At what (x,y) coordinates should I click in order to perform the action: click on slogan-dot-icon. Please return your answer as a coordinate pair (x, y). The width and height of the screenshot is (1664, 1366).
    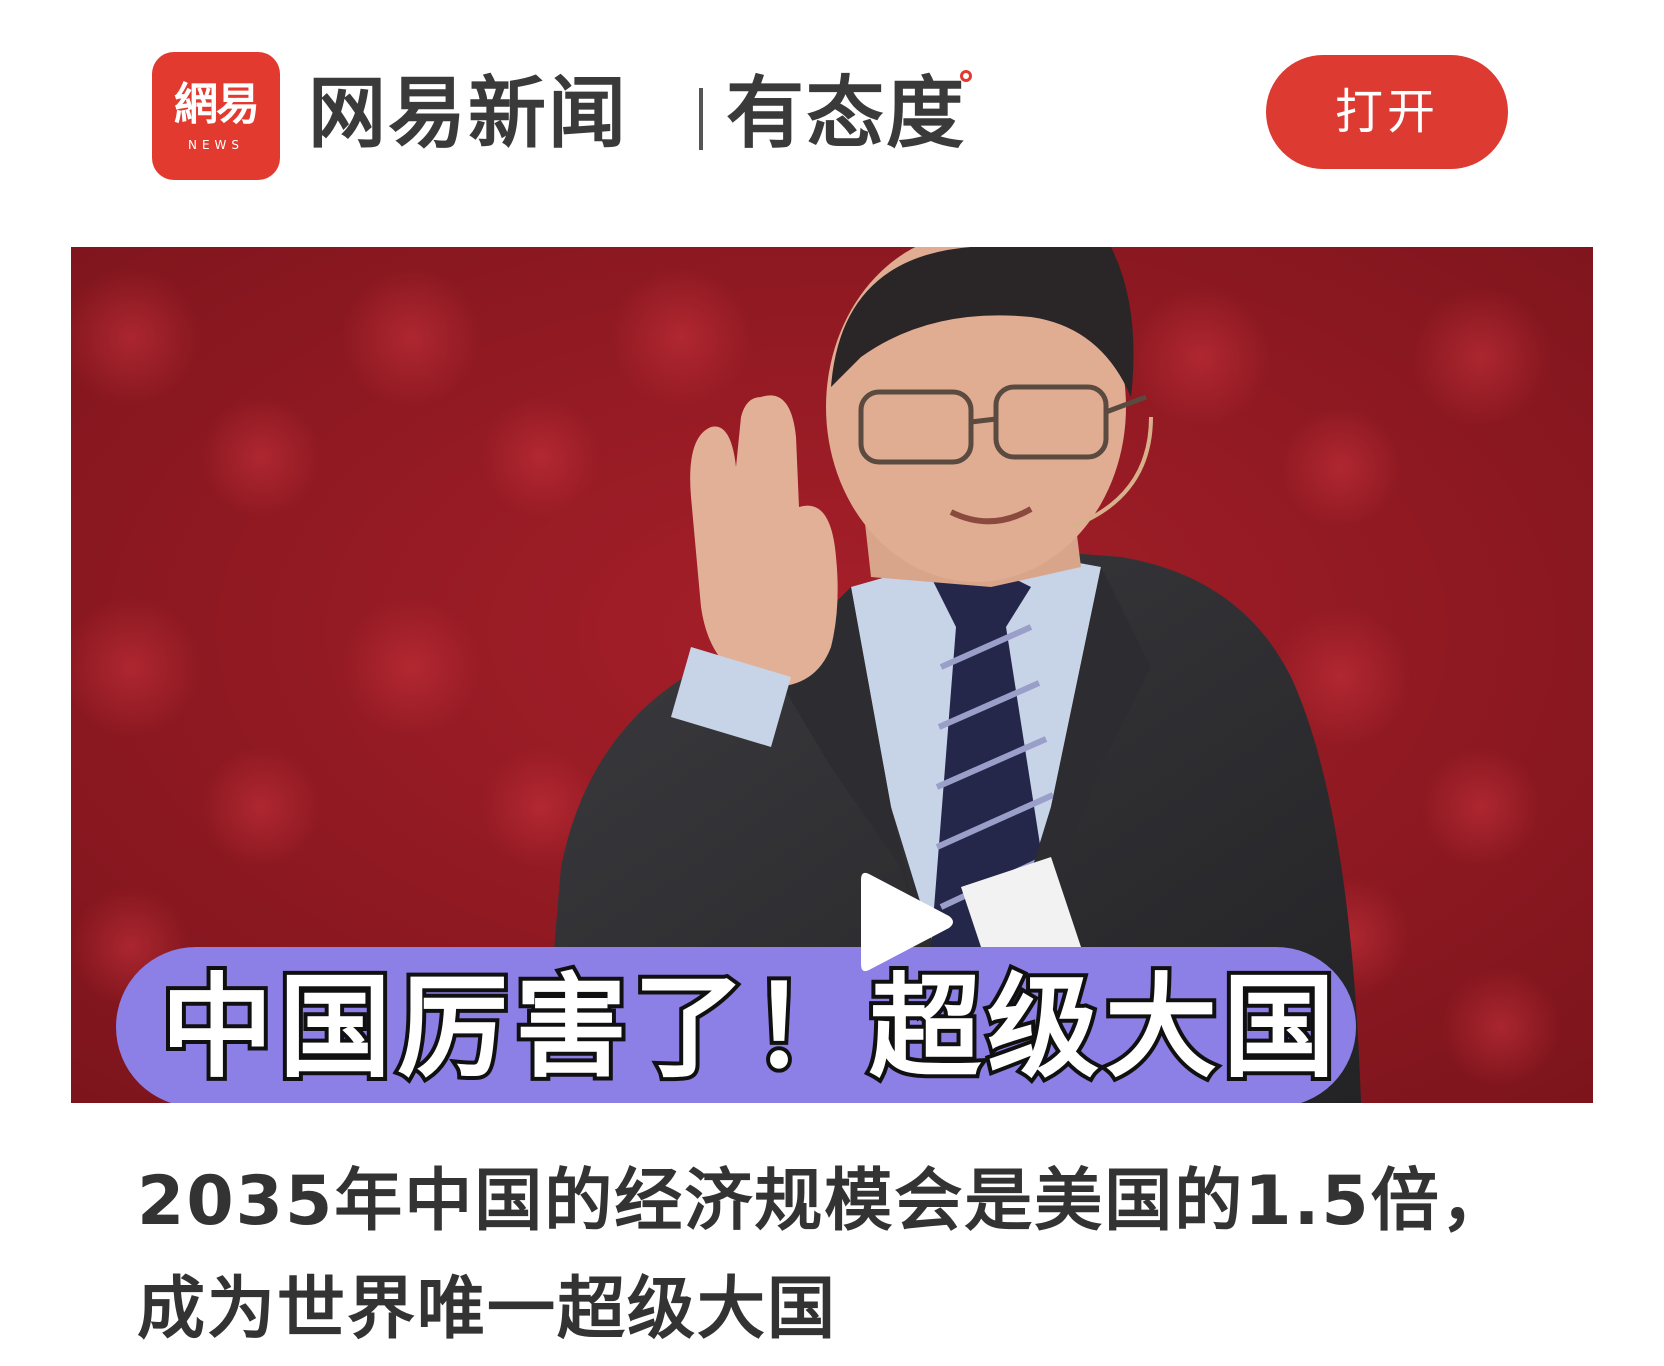
    Looking at the image, I should click on (966, 76).